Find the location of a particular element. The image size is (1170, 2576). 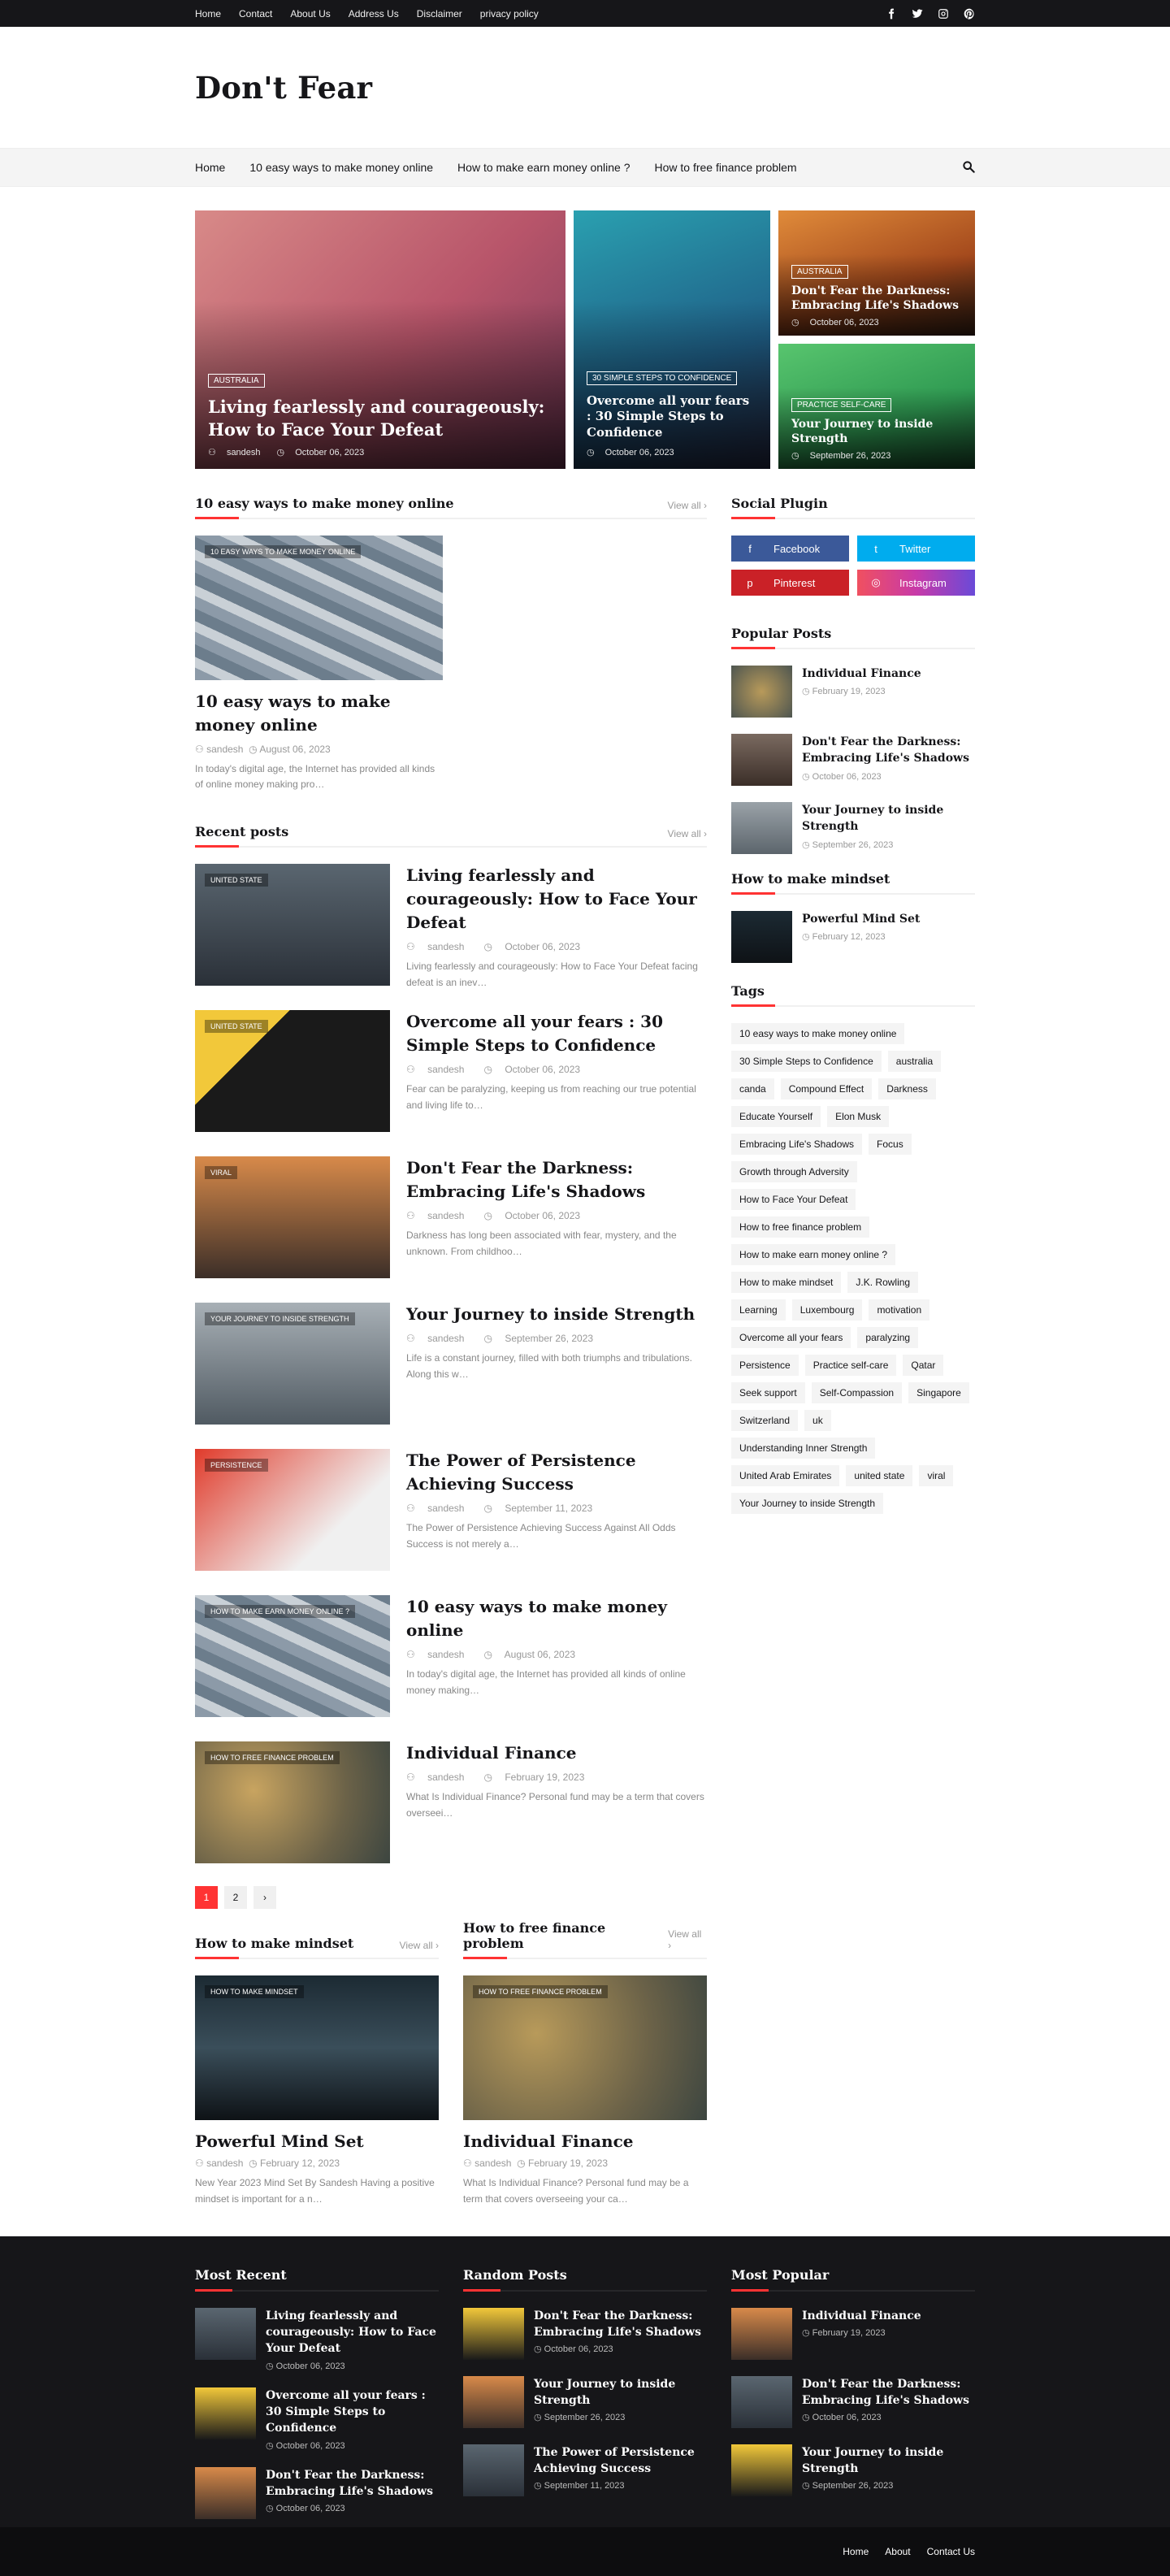

tag-link: Compound Effect is located at coordinates (826, 1088).